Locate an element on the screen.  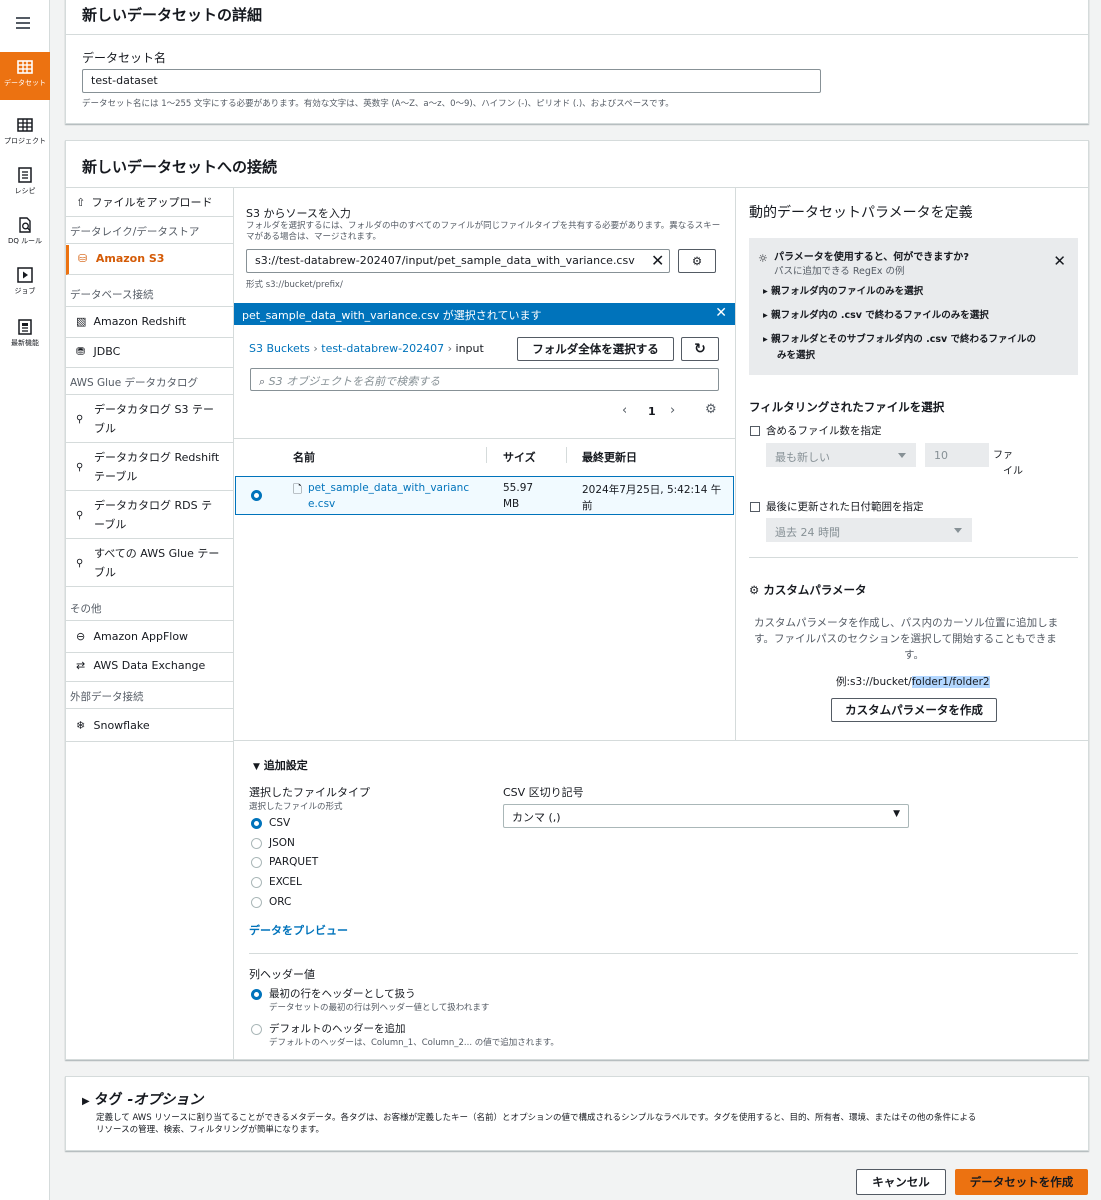
clear-icon: ✕ is located at coordinates (657, 260).